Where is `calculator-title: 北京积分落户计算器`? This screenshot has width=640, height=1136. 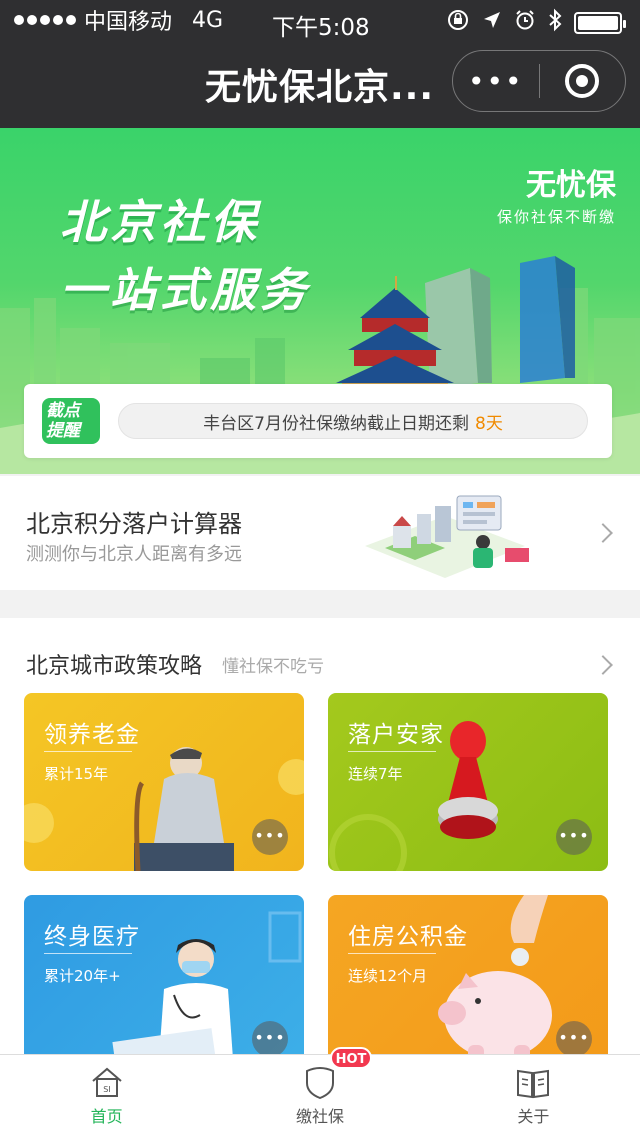
calculator-title: 北京积分落户计算器 is located at coordinates (134, 524).